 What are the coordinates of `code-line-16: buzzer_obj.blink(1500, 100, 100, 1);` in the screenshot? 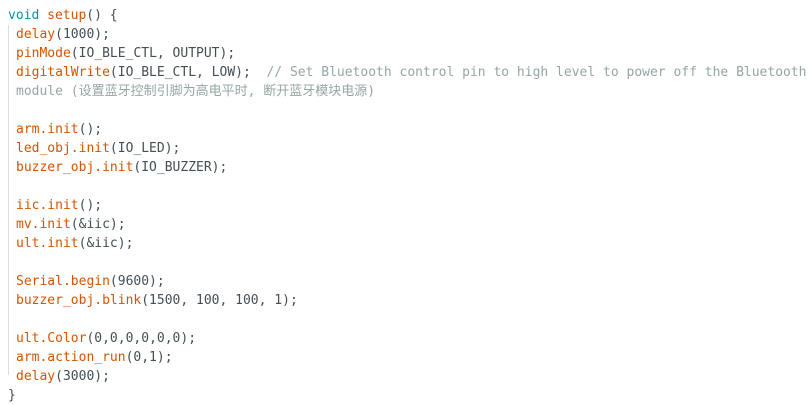 It's located at (405, 300).